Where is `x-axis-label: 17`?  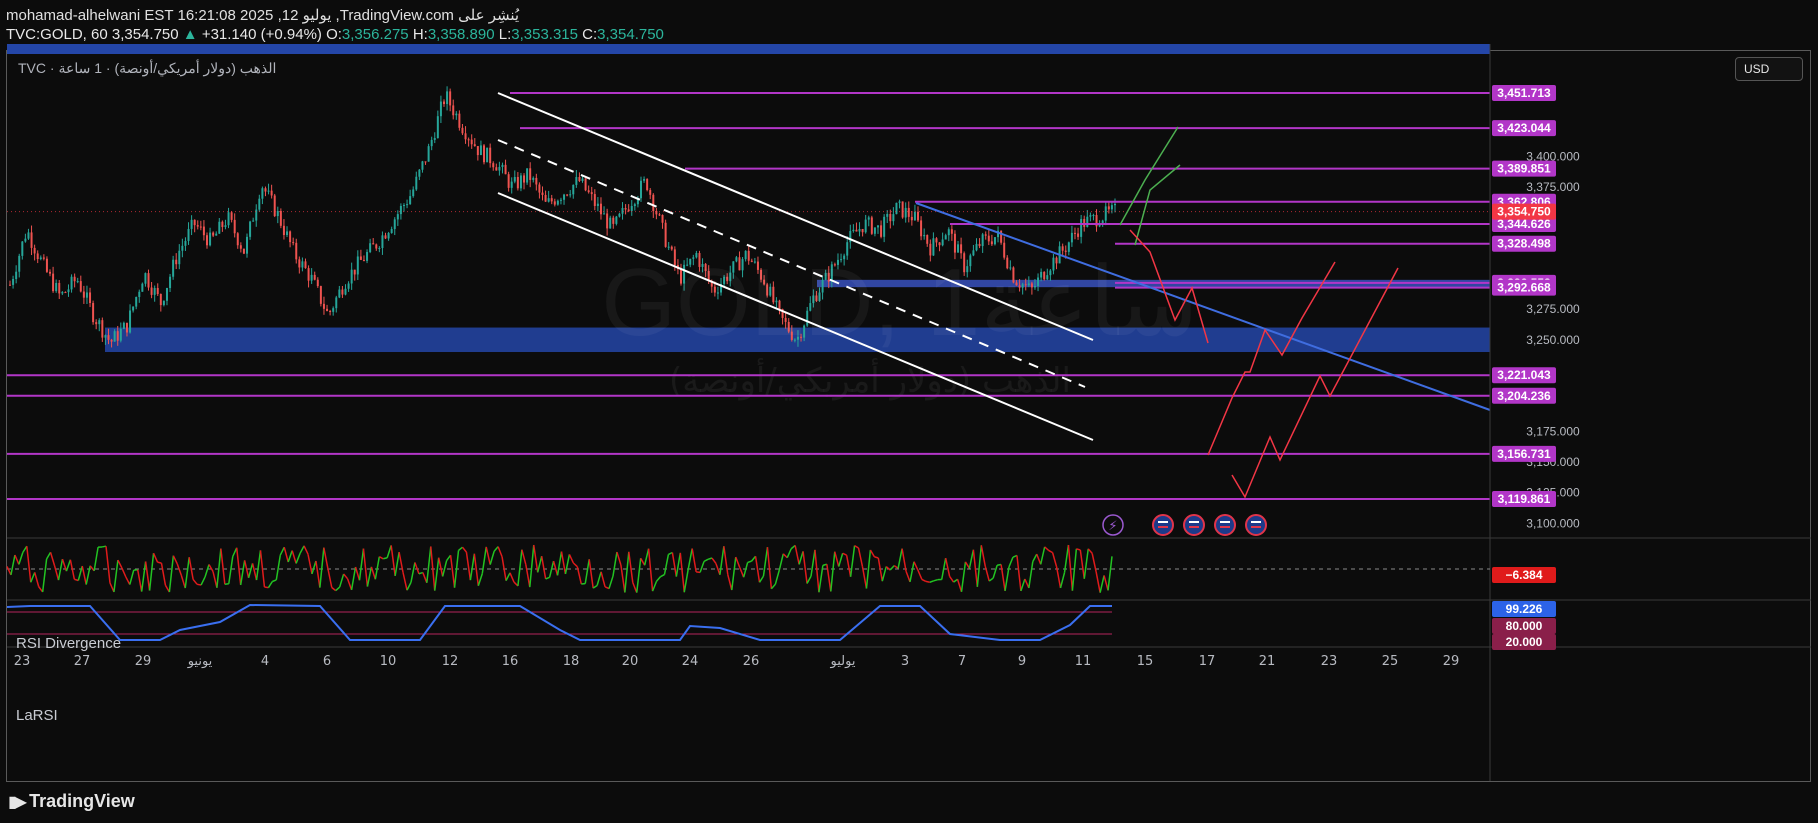
x-axis-label: 17 is located at coordinates (1207, 661).